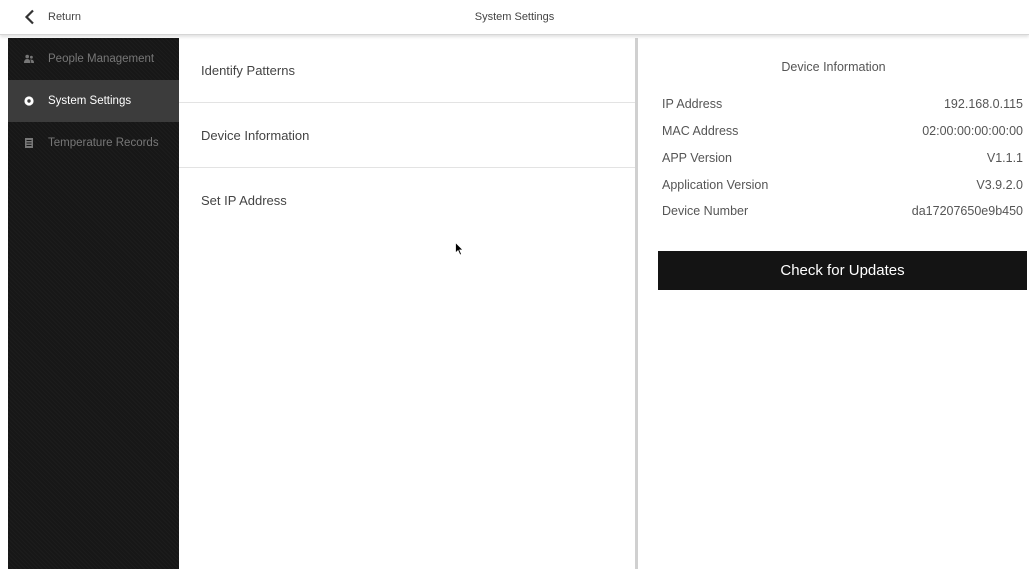 The width and height of the screenshot is (1029, 569). What do you see at coordinates (407, 135) in the screenshot?
I see `menu-item-device-information: Device Information` at bounding box center [407, 135].